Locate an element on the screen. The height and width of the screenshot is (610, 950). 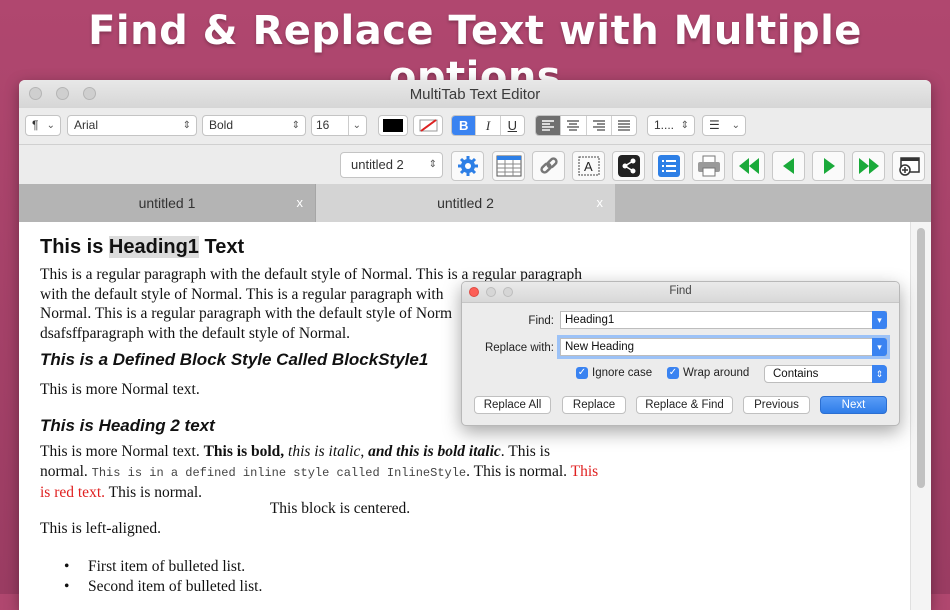
find-input: Heading1 ▾ is located at coordinates (723, 320).